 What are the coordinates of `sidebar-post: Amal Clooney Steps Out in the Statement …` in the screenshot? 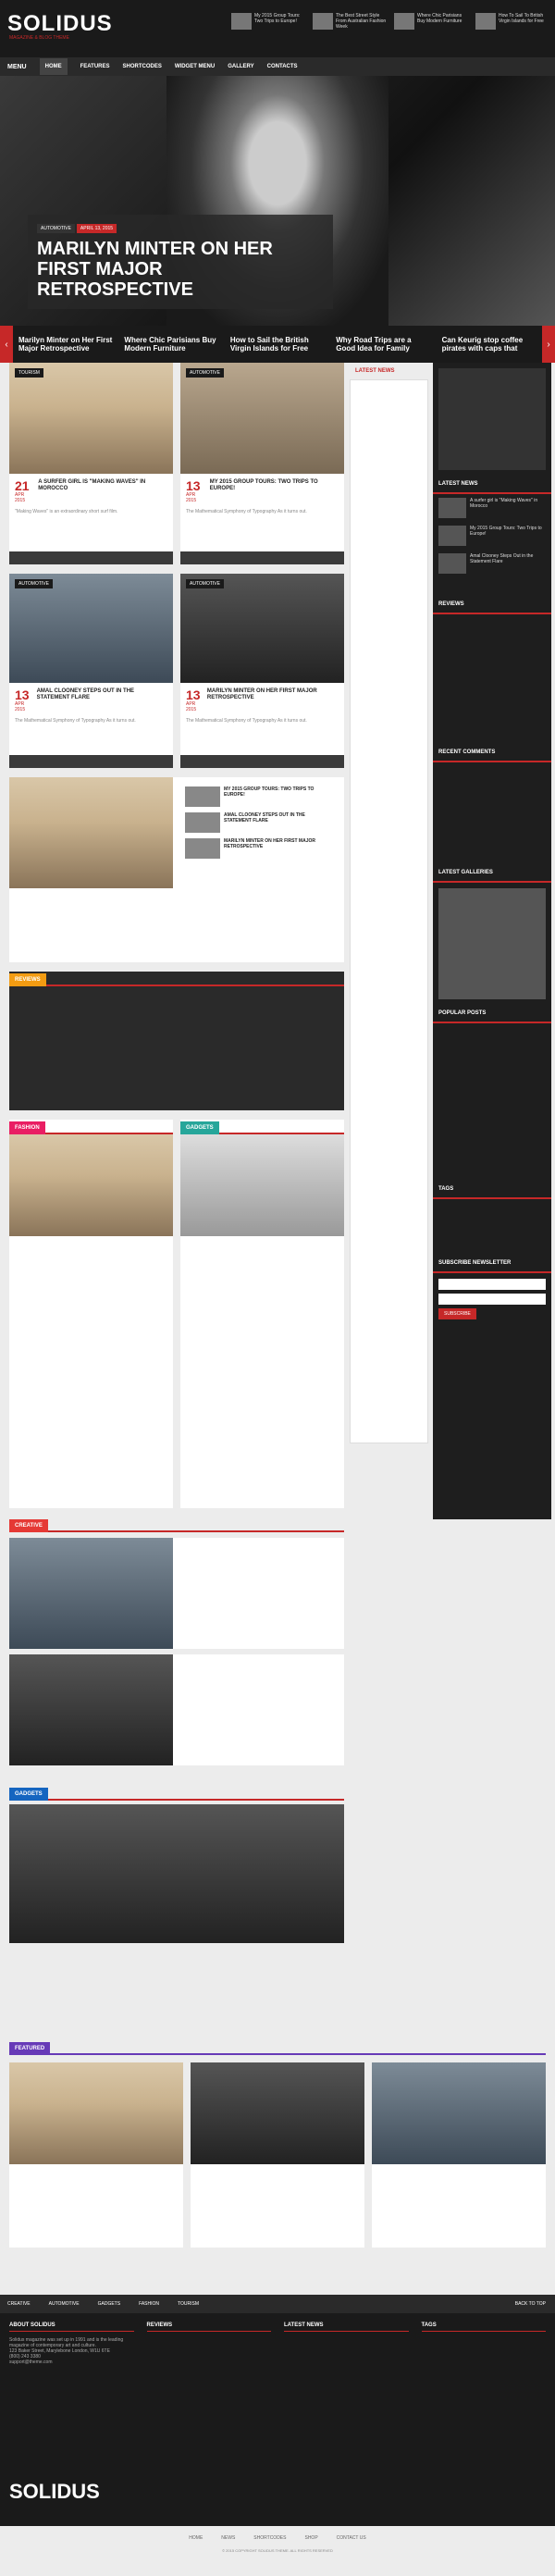 It's located at (492, 563).